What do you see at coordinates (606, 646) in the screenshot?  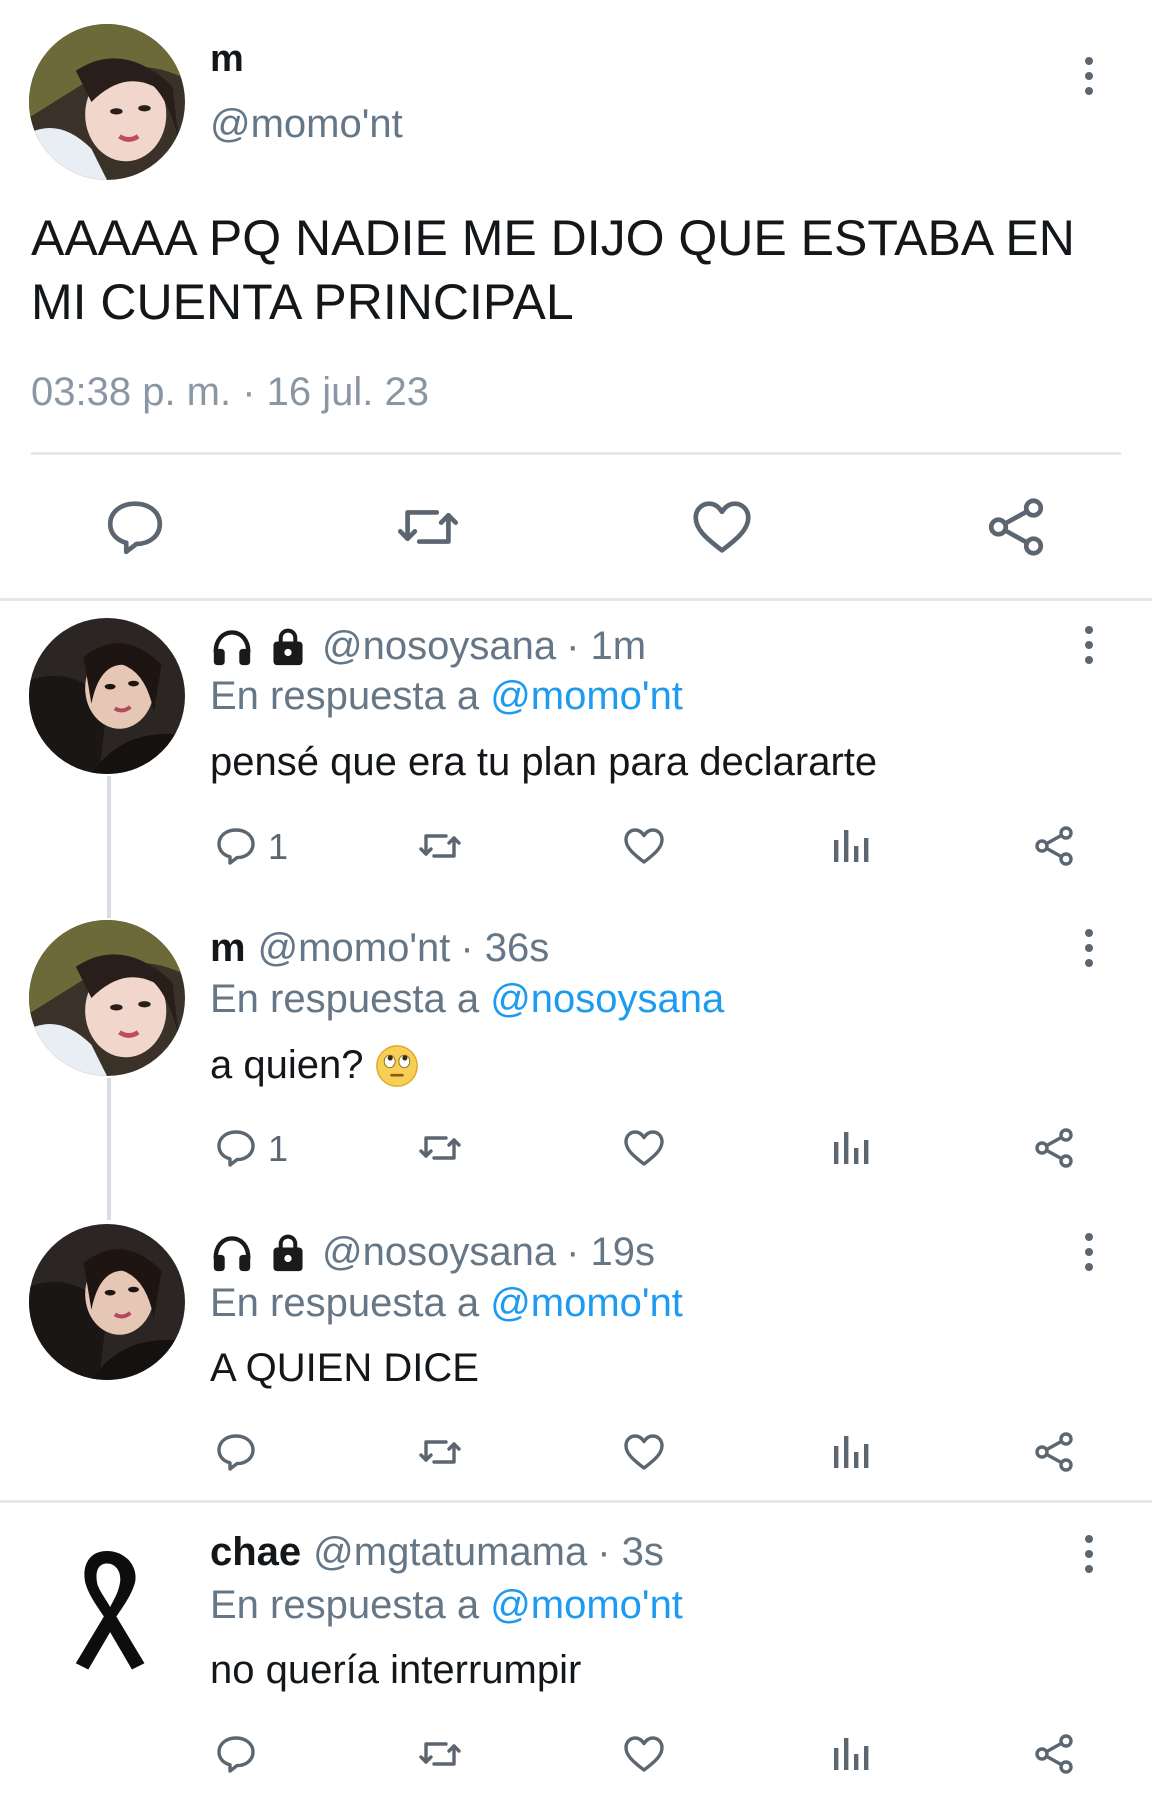 I see `reply-time: · 1m` at bounding box center [606, 646].